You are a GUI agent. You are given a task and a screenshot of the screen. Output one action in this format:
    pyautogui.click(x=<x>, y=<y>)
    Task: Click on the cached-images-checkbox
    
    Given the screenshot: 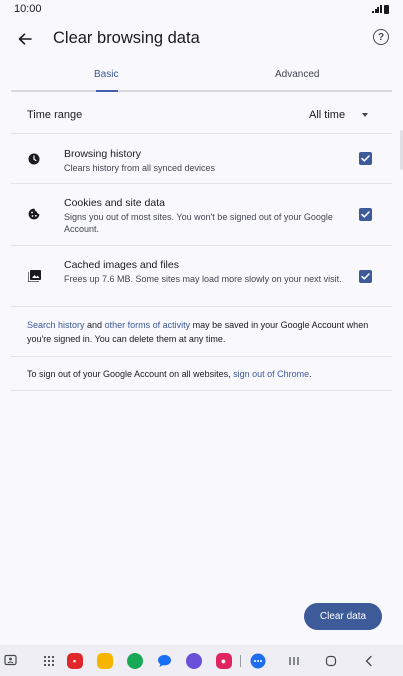 What is the action you would take?
    pyautogui.click(x=365, y=276)
    